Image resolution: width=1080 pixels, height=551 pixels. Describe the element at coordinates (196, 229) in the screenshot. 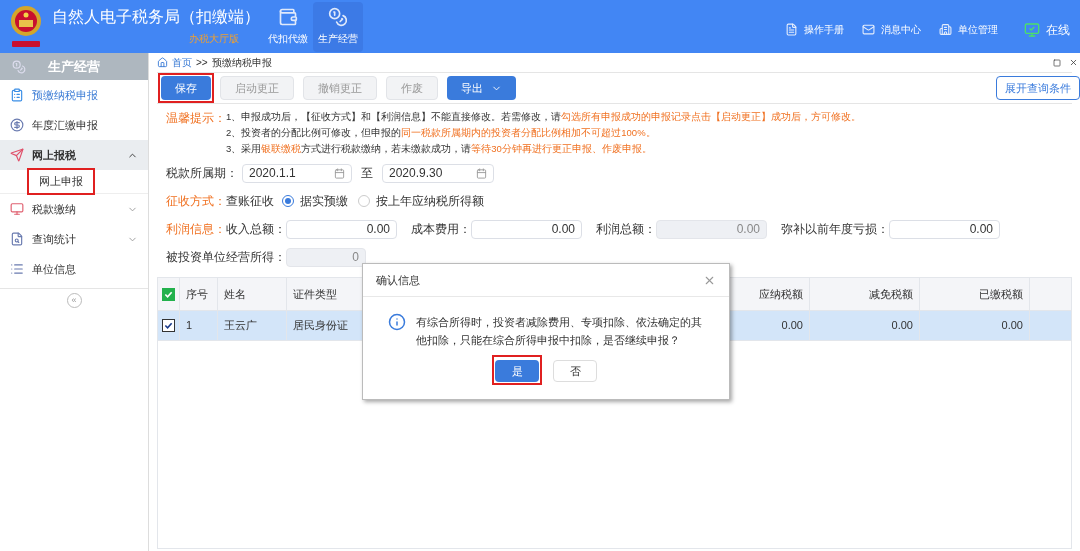

I see `section-label: 利润信息：` at that location.